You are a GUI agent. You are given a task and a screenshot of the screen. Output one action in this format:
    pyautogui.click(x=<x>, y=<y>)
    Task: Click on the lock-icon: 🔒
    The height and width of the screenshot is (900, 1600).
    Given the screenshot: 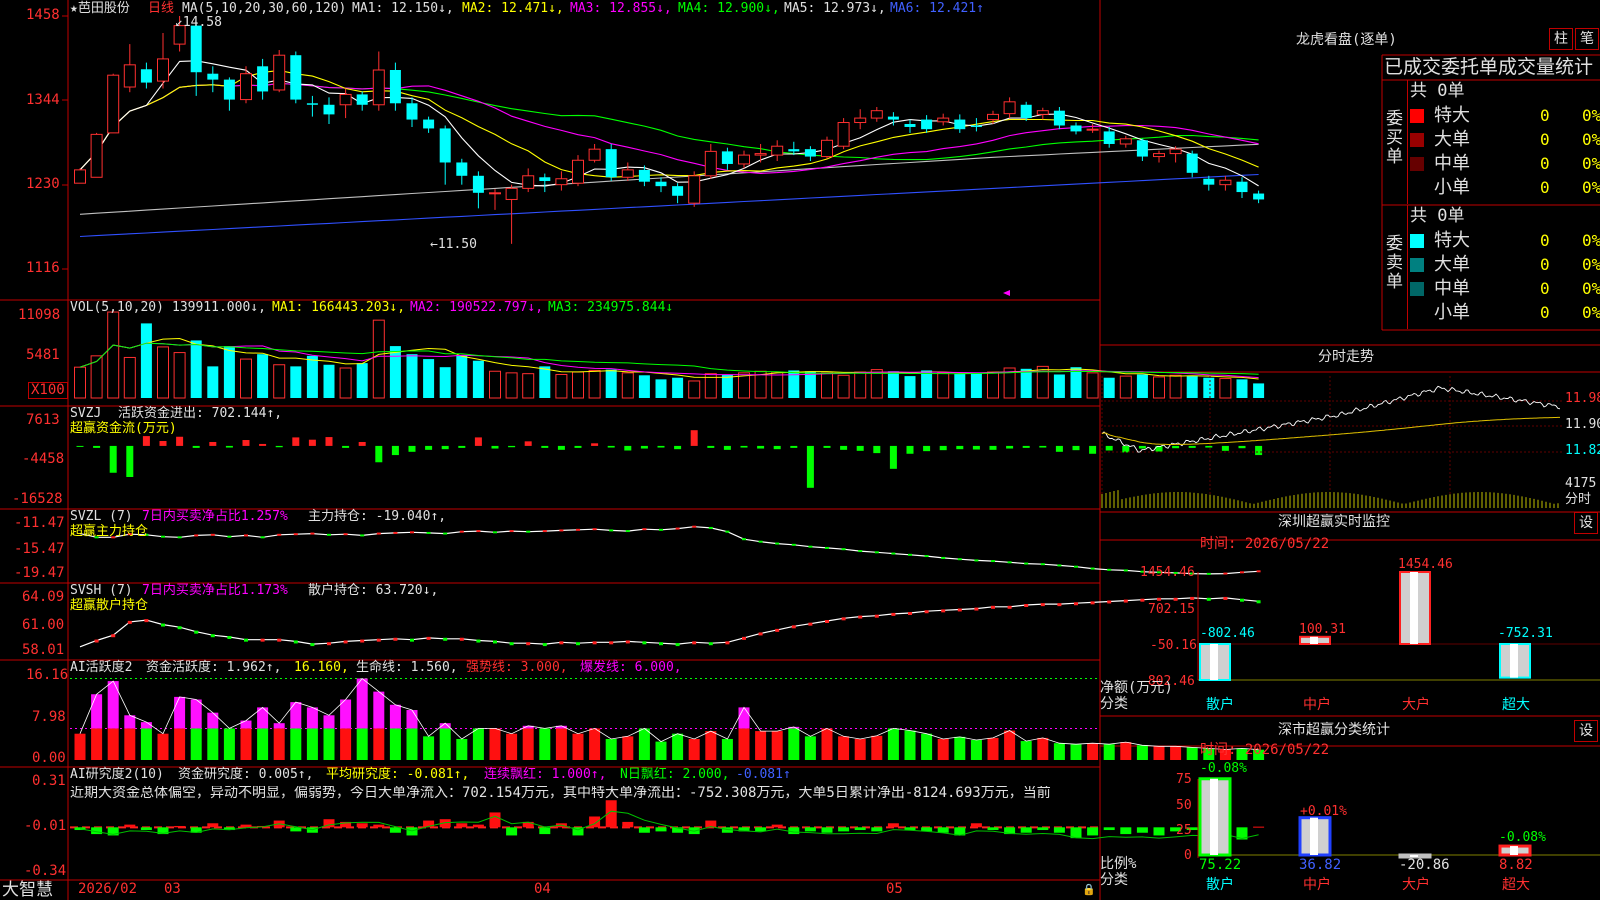 What is the action you would take?
    pyautogui.click(x=1089, y=889)
    